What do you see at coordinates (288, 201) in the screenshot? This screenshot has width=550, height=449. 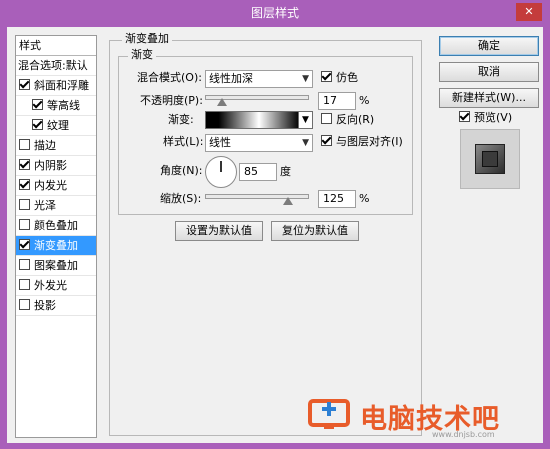 I see `scale-slider-thumb` at bounding box center [288, 201].